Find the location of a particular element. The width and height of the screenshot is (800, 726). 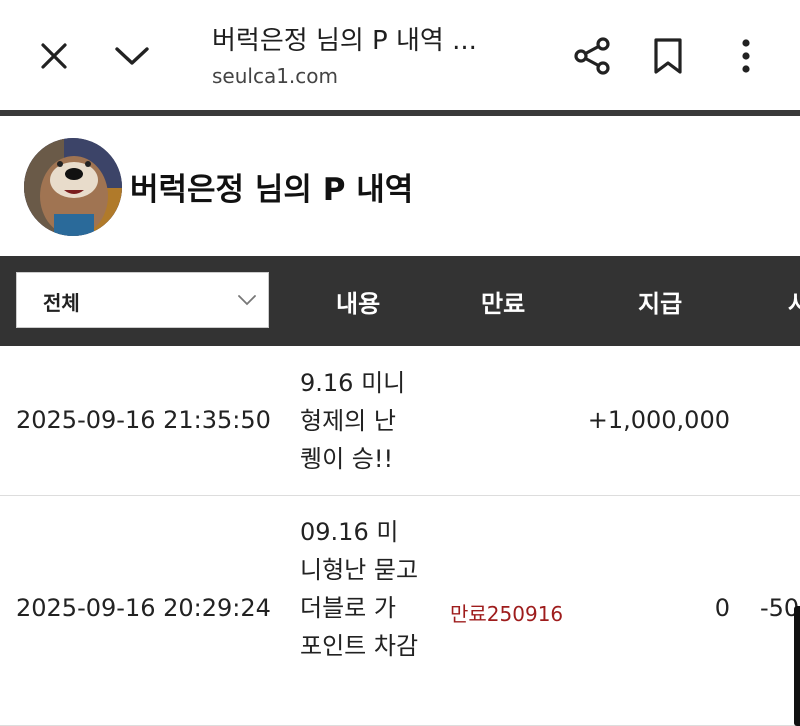

column-header-pay: 지급 is located at coordinates (660, 304).